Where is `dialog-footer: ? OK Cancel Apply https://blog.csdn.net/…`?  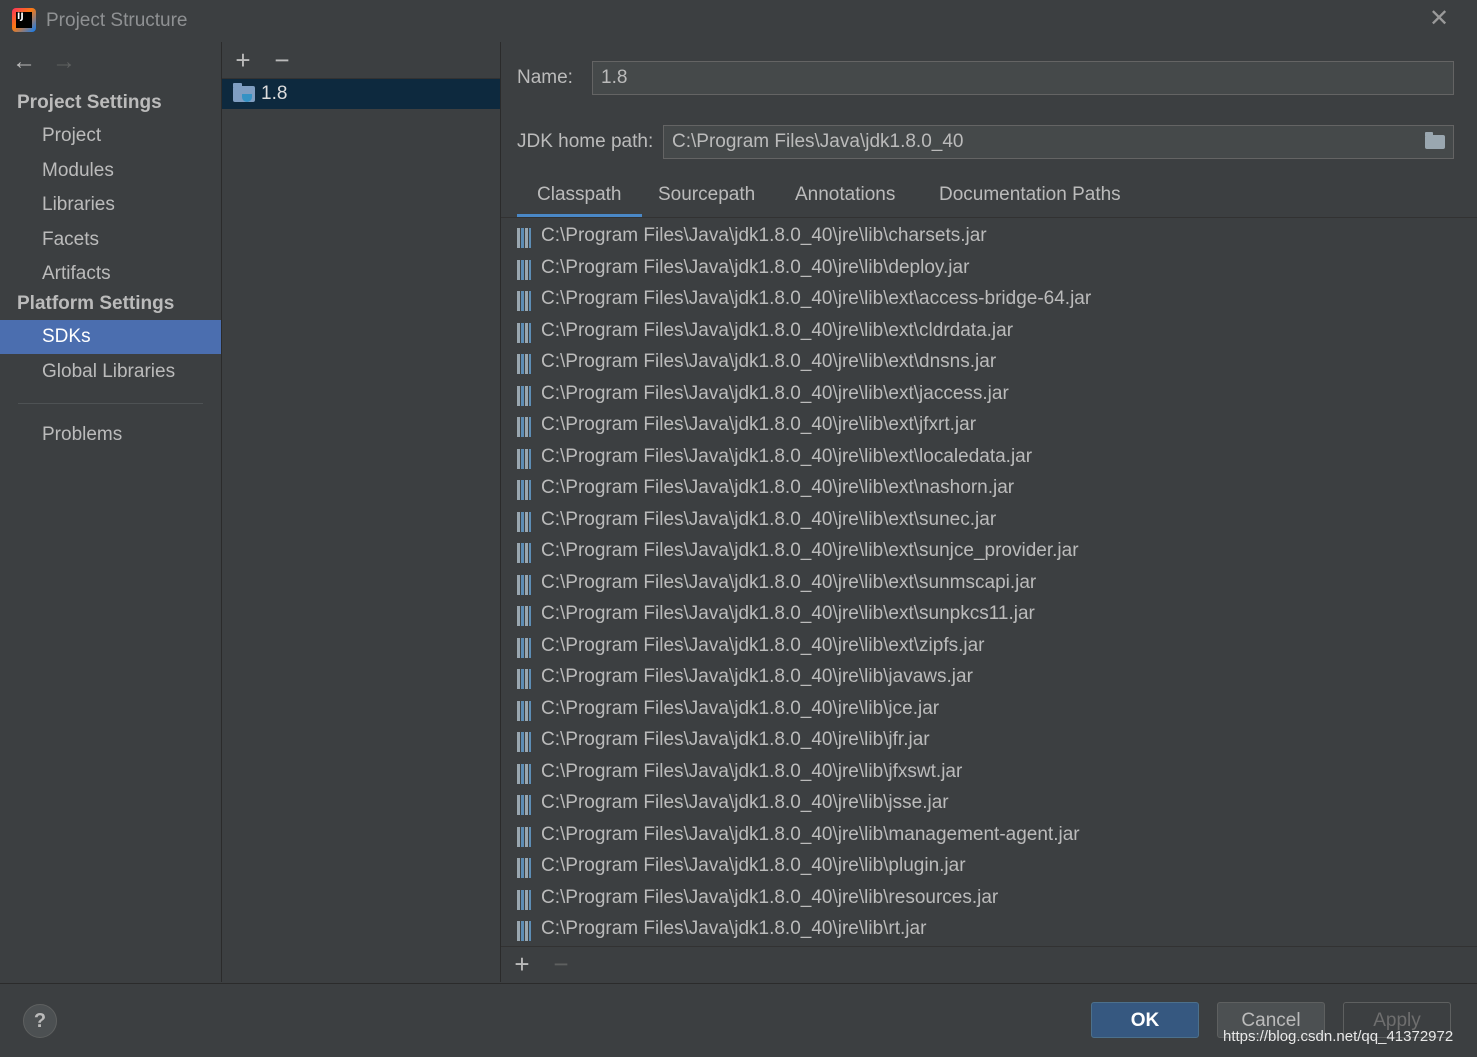 dialog-footer: ? OK Cancel Apply https://blog.csdn.net/… is located at coordinates (738, 1020).